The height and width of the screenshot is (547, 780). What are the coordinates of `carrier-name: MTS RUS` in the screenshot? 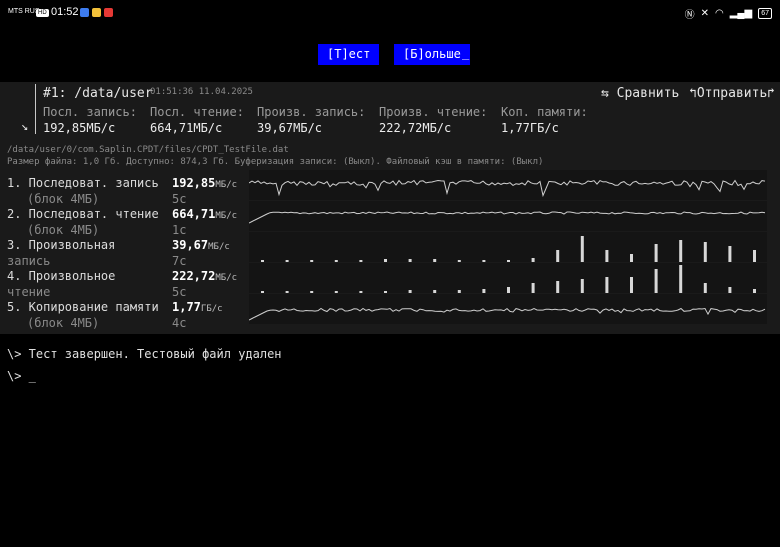 It's located at (24, 11).